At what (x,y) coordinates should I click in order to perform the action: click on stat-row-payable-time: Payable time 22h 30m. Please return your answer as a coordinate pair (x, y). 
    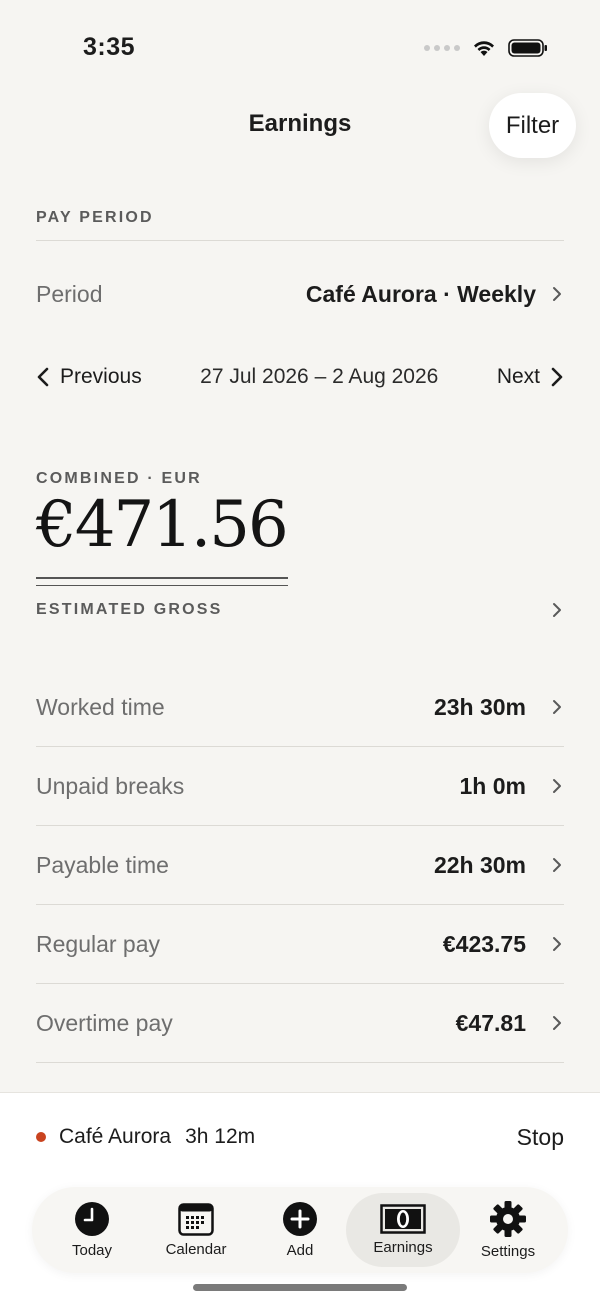
    Looking at the image, I should click on (300, 865).